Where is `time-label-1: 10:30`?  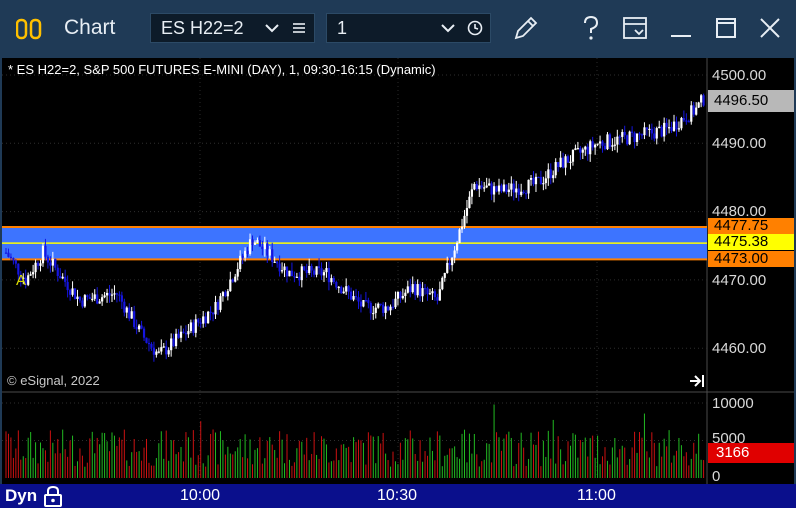
time-label-1: 10:30 is located at coordinates (397, 495).